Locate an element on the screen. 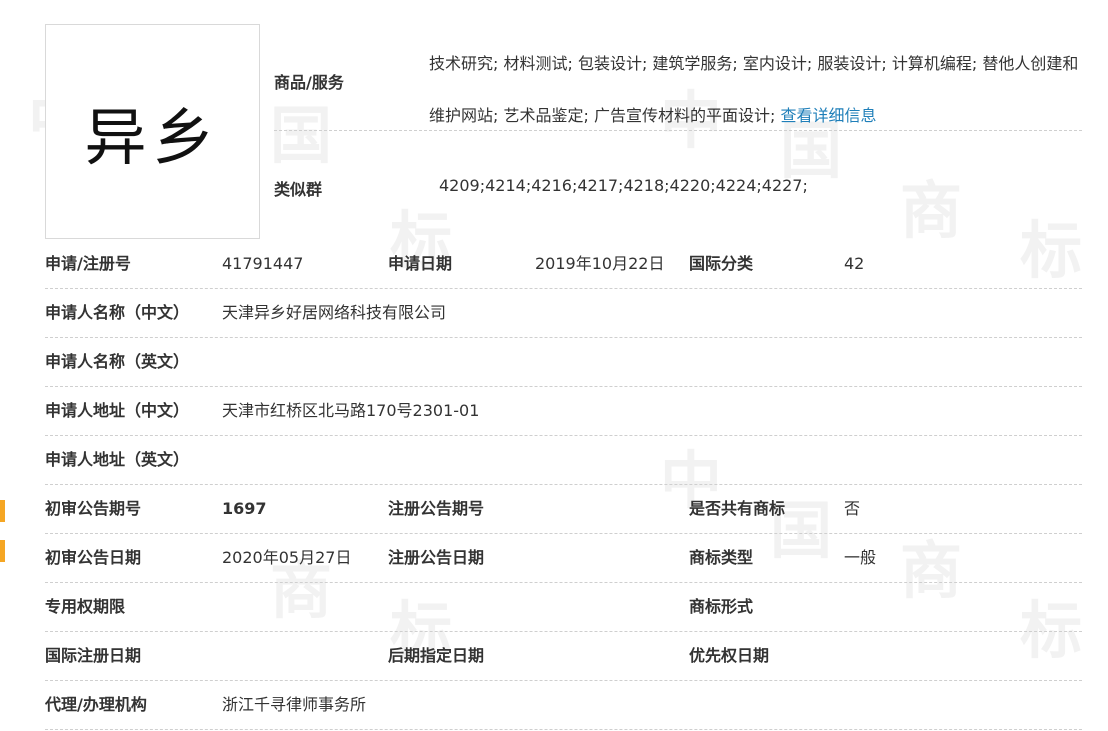 The height and width of the screenshot is (731, 1108). table-row: 专用权期限 商标形式 is located at coordinates (563, 607).